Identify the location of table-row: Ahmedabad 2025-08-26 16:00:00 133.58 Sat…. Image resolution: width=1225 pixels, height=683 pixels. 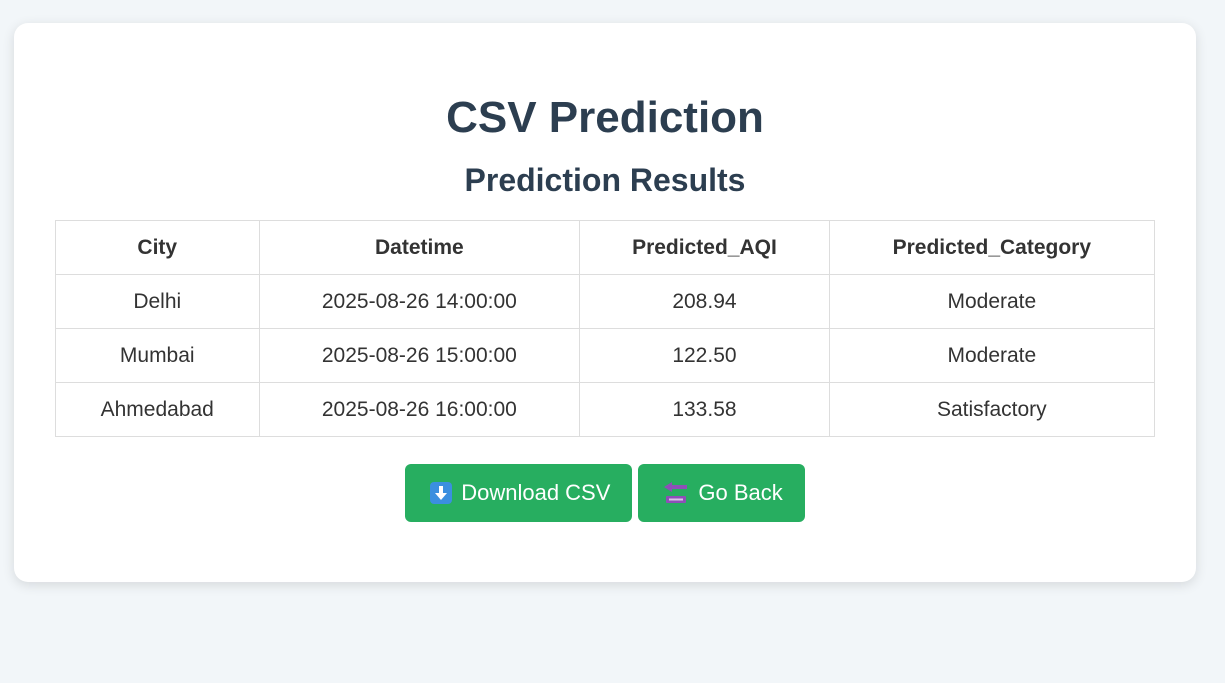
(605, 409).